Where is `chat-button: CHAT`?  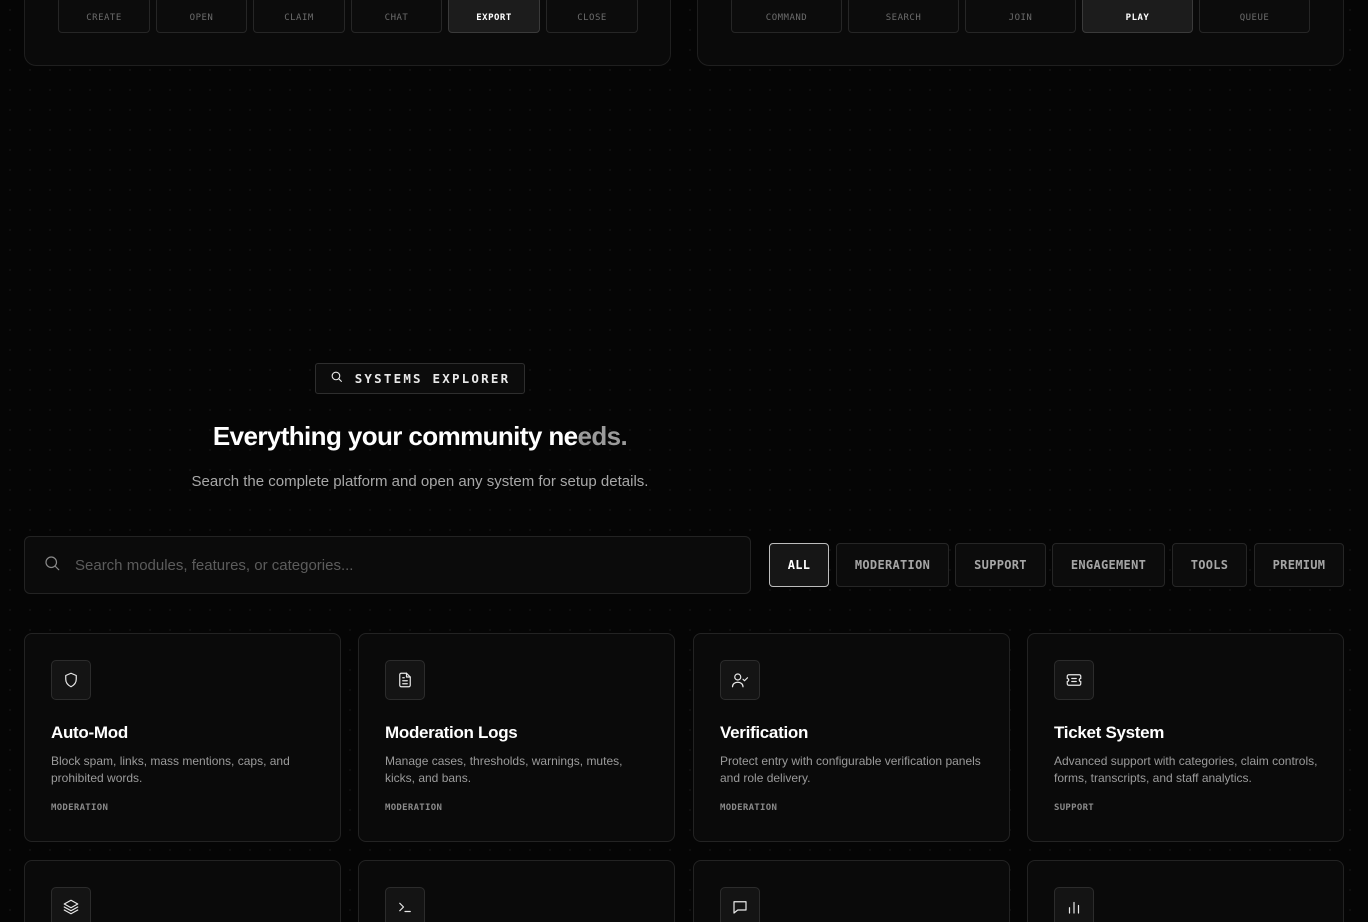
chat-button: CHAT is located at coordinates (396, 16).